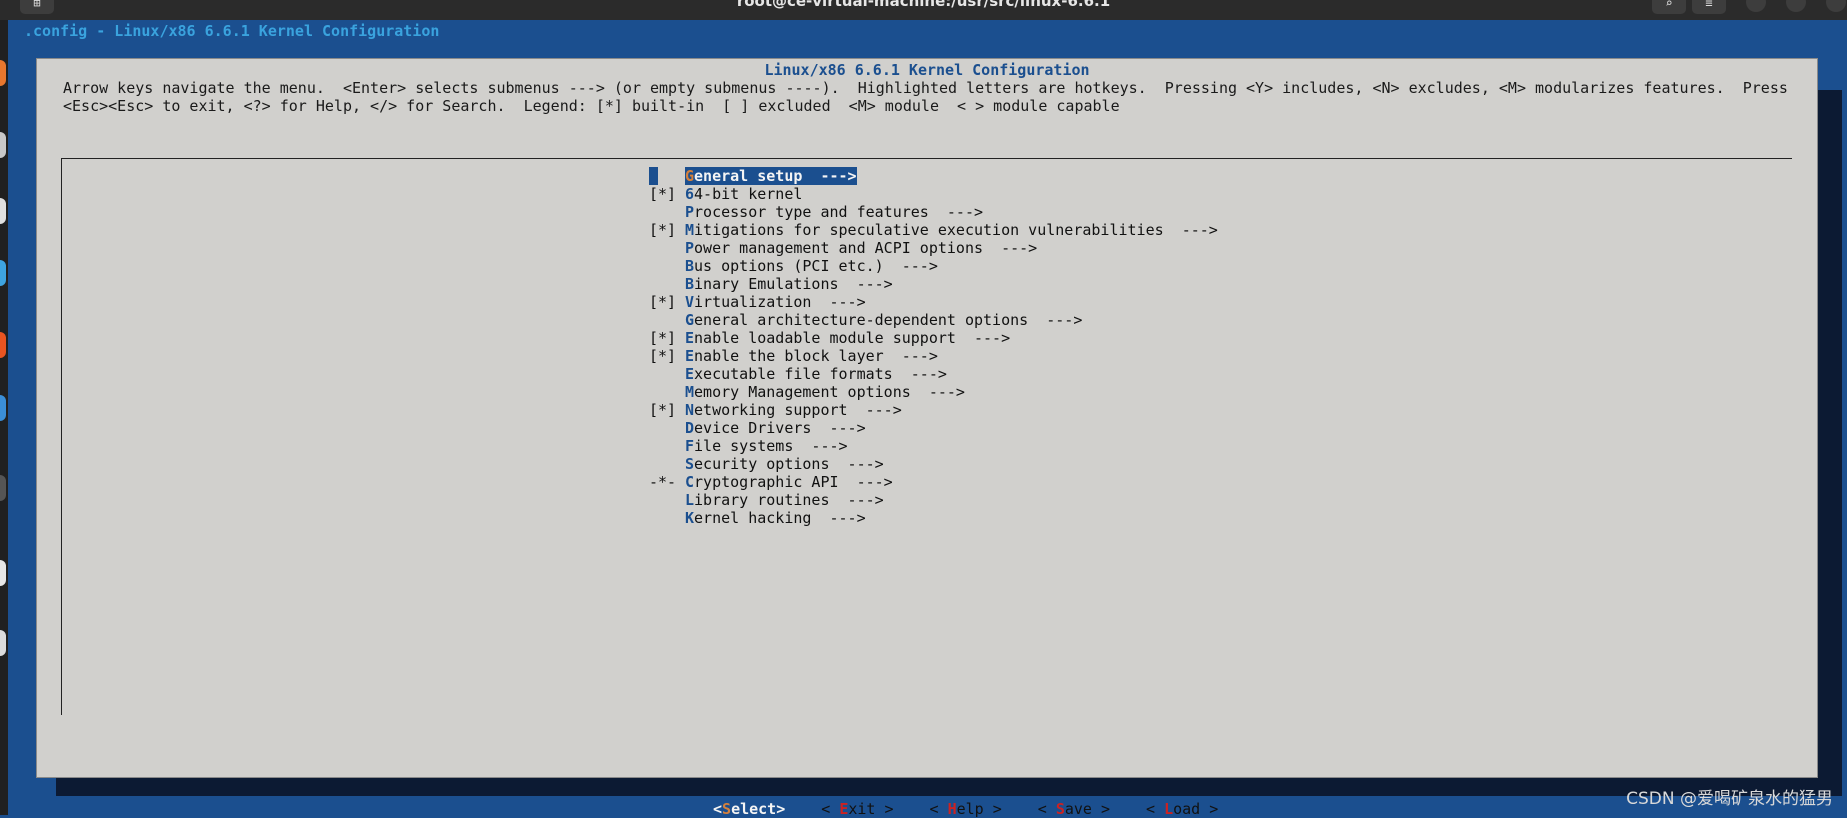 The image size is (1847, 818). I want to click on menu-item: General setup --->, so click(753, 176).